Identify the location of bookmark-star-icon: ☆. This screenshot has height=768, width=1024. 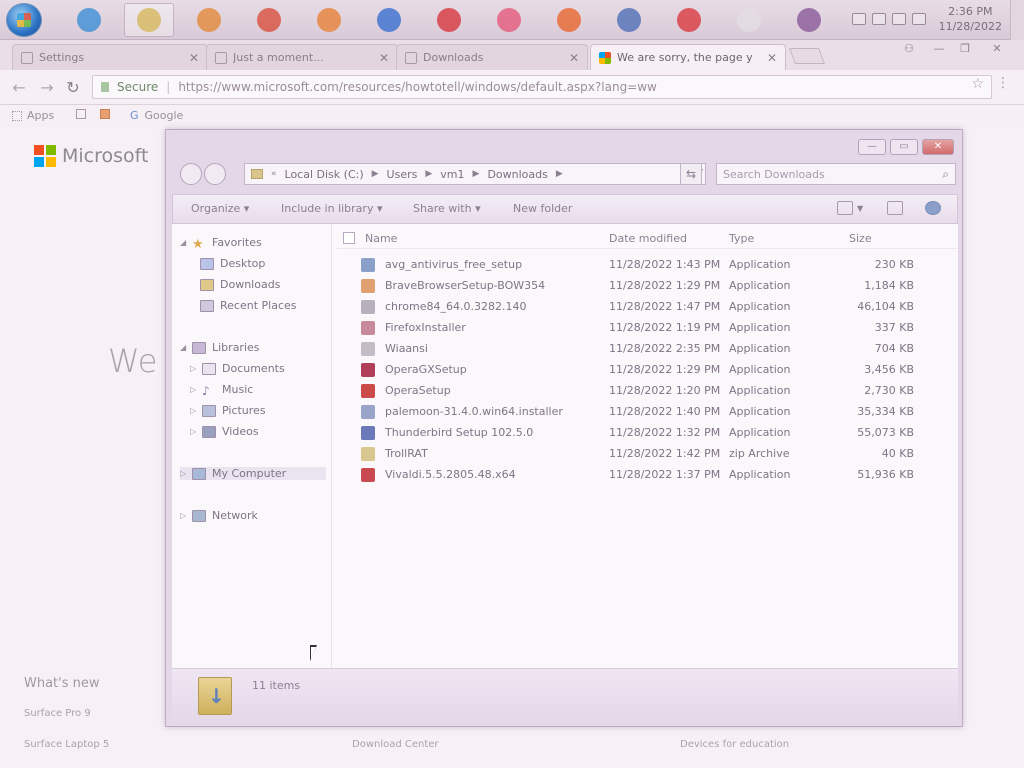
(977, 84).